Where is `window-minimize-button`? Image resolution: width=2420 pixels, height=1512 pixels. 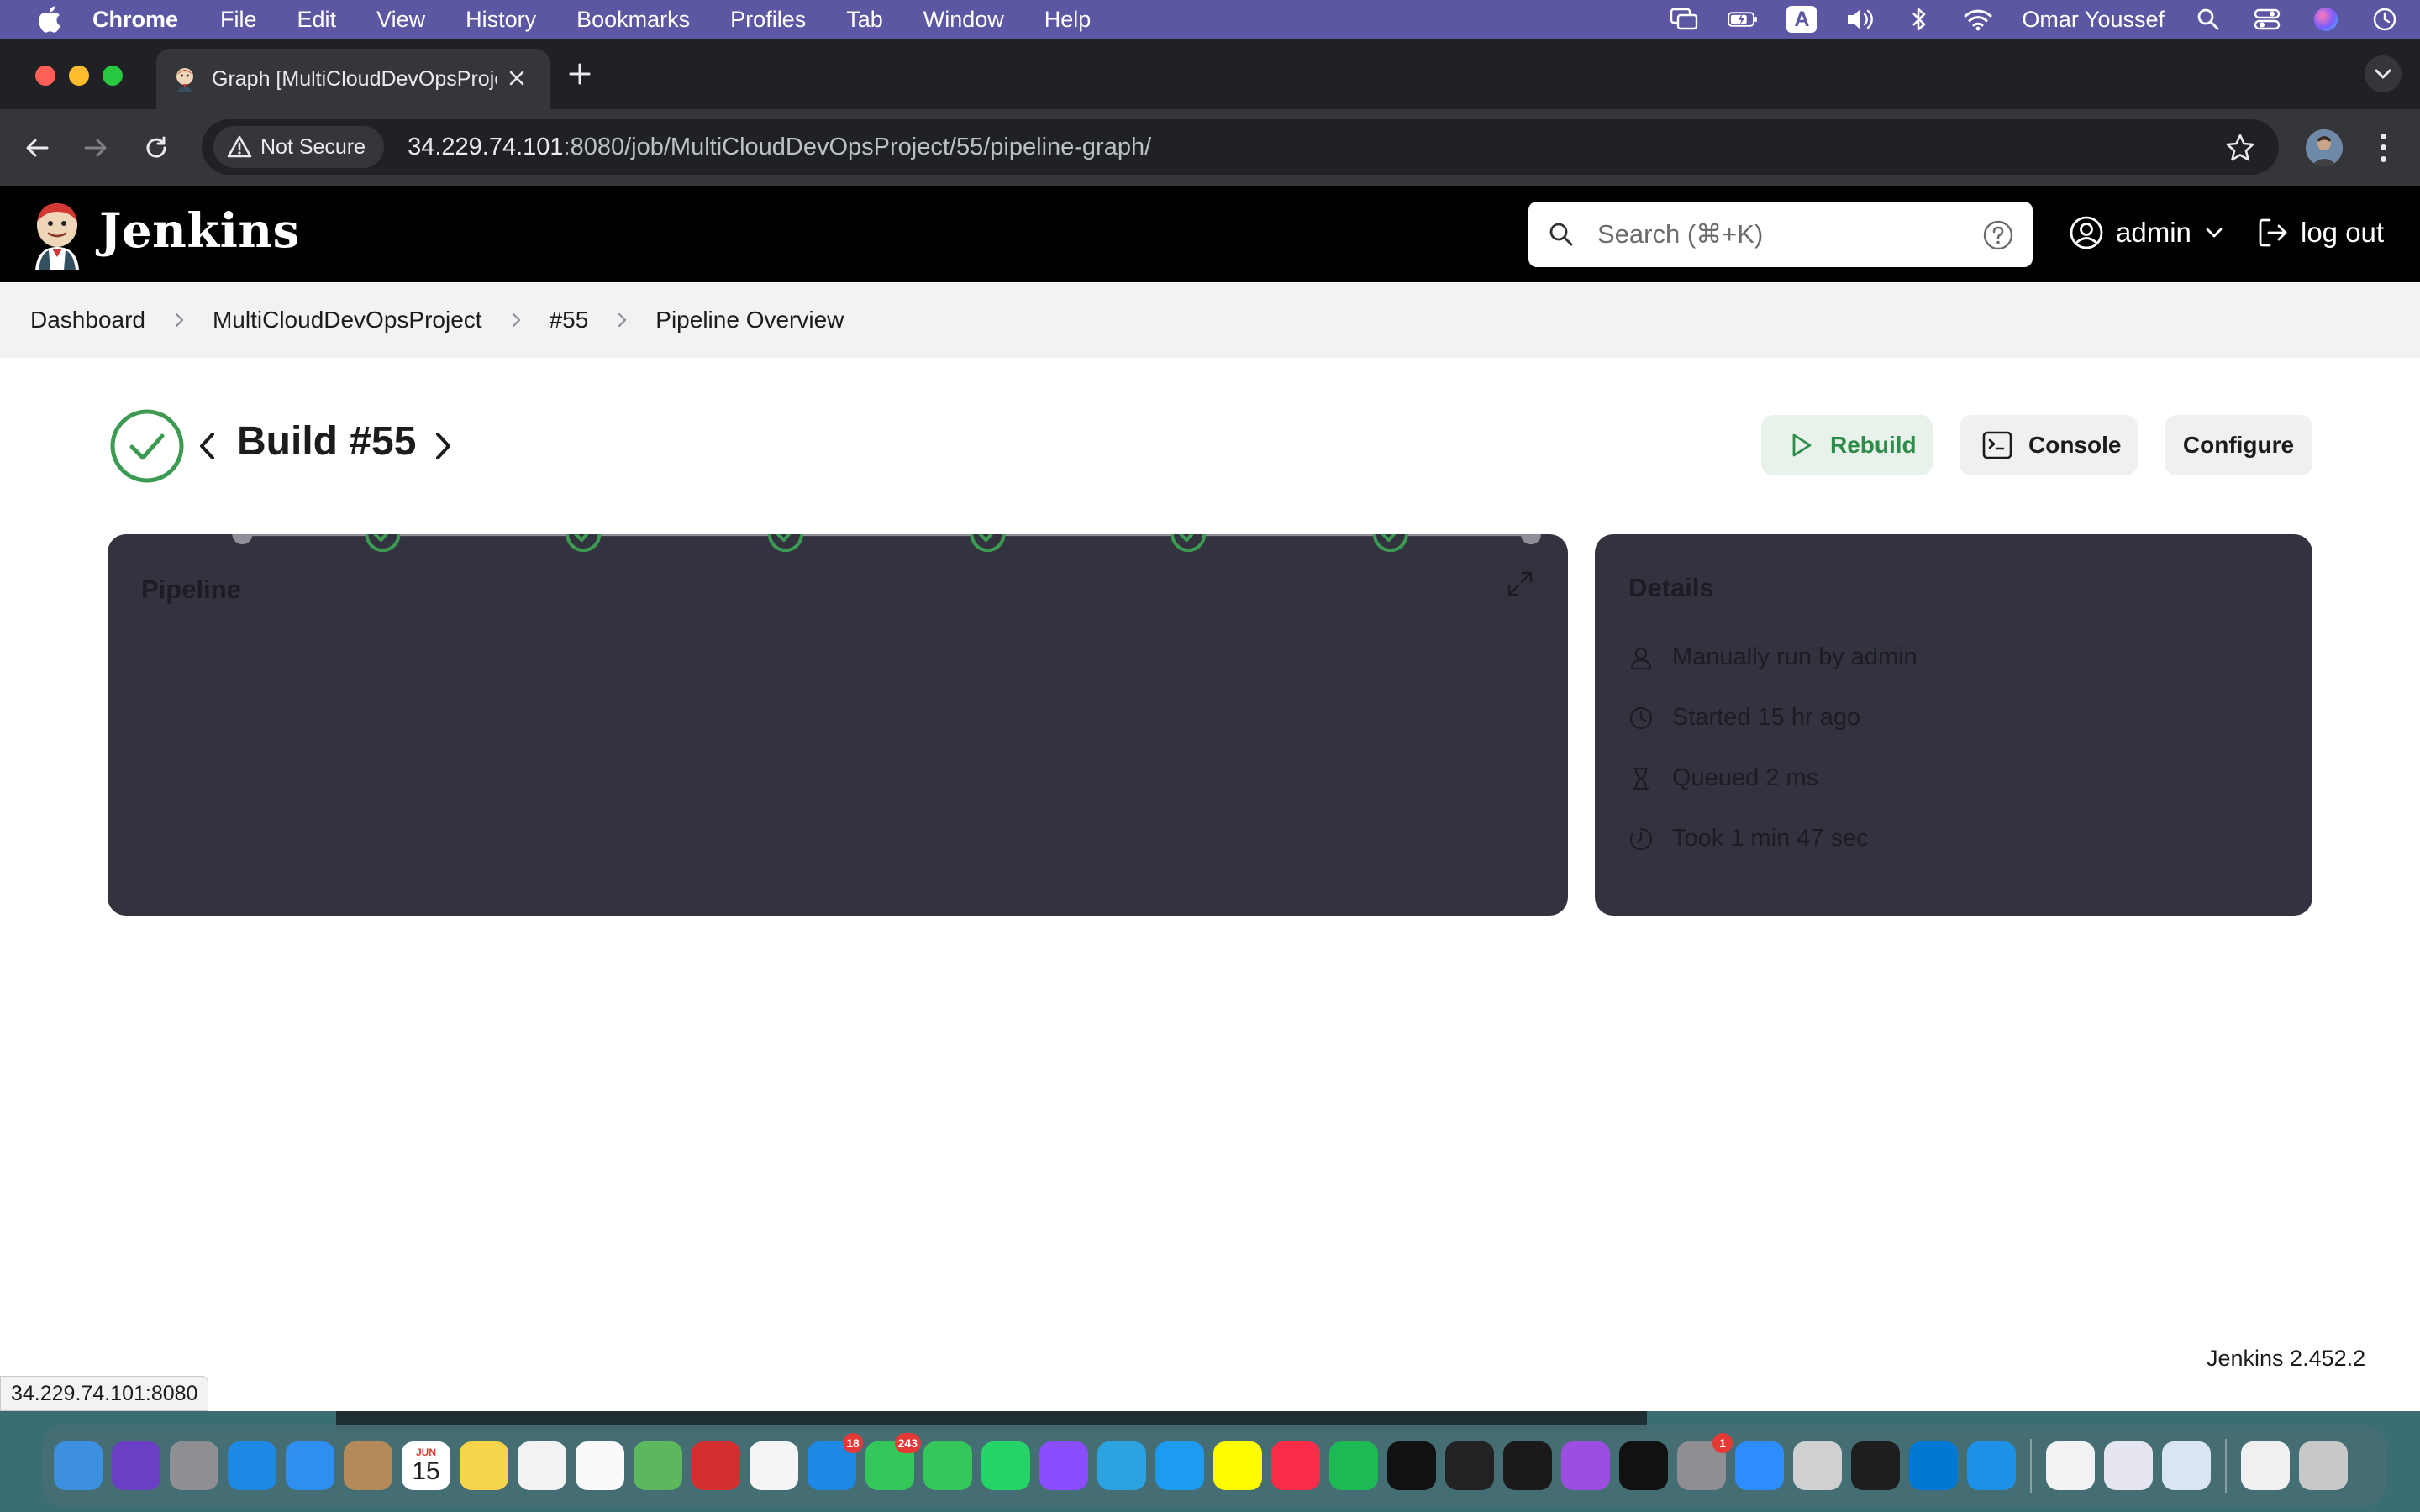
window-minimize-button is located at coordinates (79, 76).